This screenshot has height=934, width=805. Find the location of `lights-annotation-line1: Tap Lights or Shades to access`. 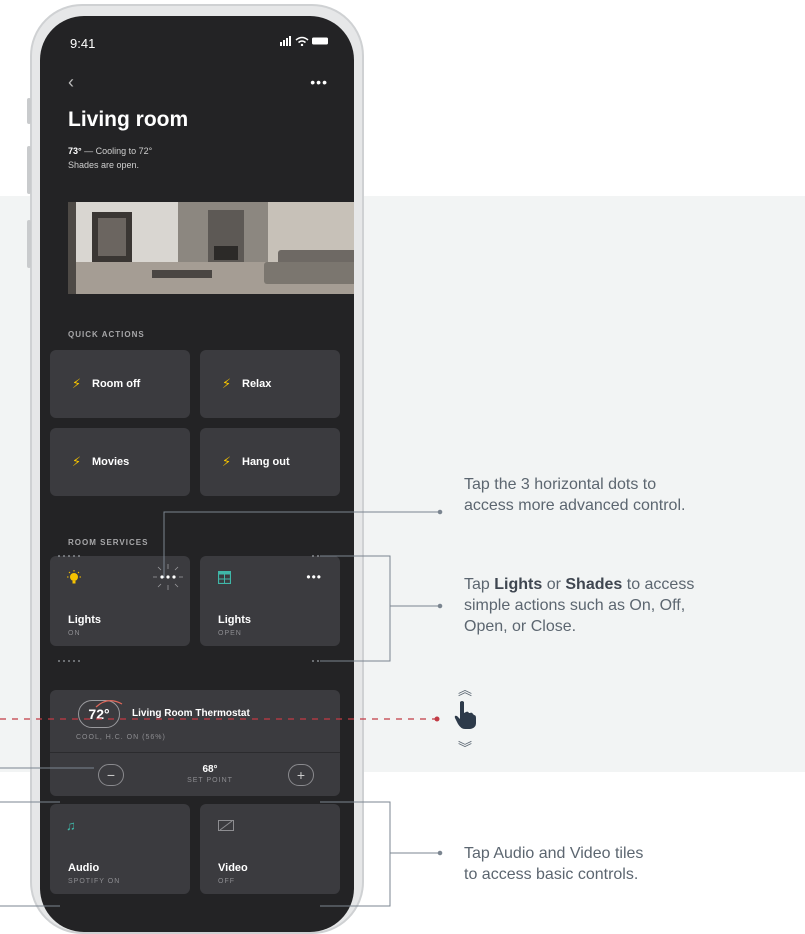

lights-annotation-line1: Tap Lights or Shades to access is located at coordinates (579, 584).